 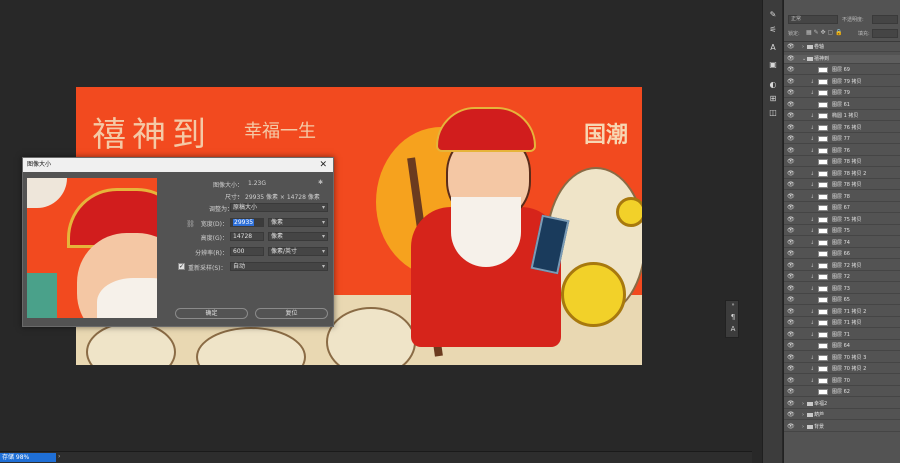 What do you see at coordinates (842, 47) in the screenshot?
I see `layer-group-row: 👁 › 卷轴` at bounding box center [842, 47].